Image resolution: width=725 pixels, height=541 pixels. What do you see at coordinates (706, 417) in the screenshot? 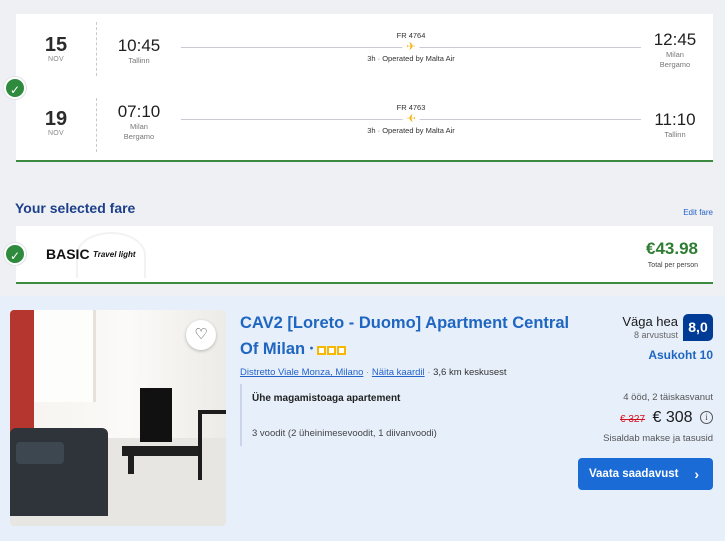
I see `info-icon: i` at bounding box center [706, 417].